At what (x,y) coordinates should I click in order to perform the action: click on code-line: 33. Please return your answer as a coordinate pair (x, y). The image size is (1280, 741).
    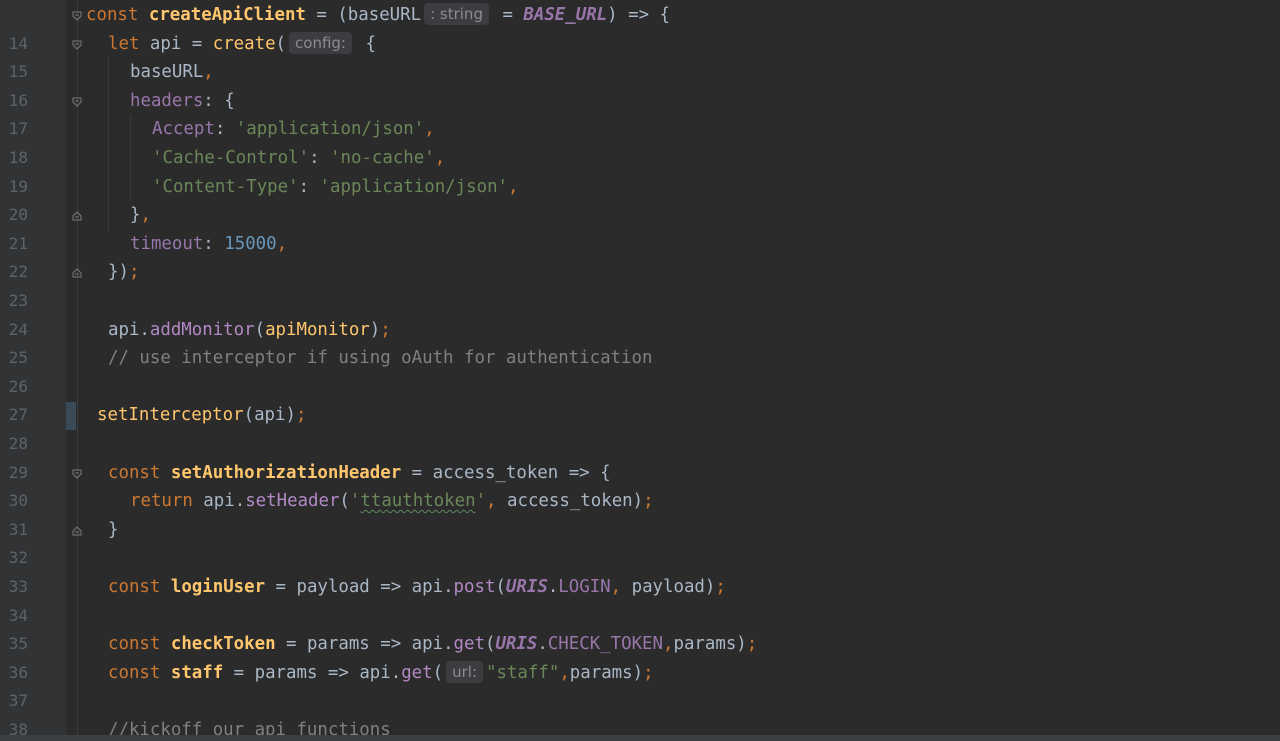
    Looking at the image, I should click on (640, 570).